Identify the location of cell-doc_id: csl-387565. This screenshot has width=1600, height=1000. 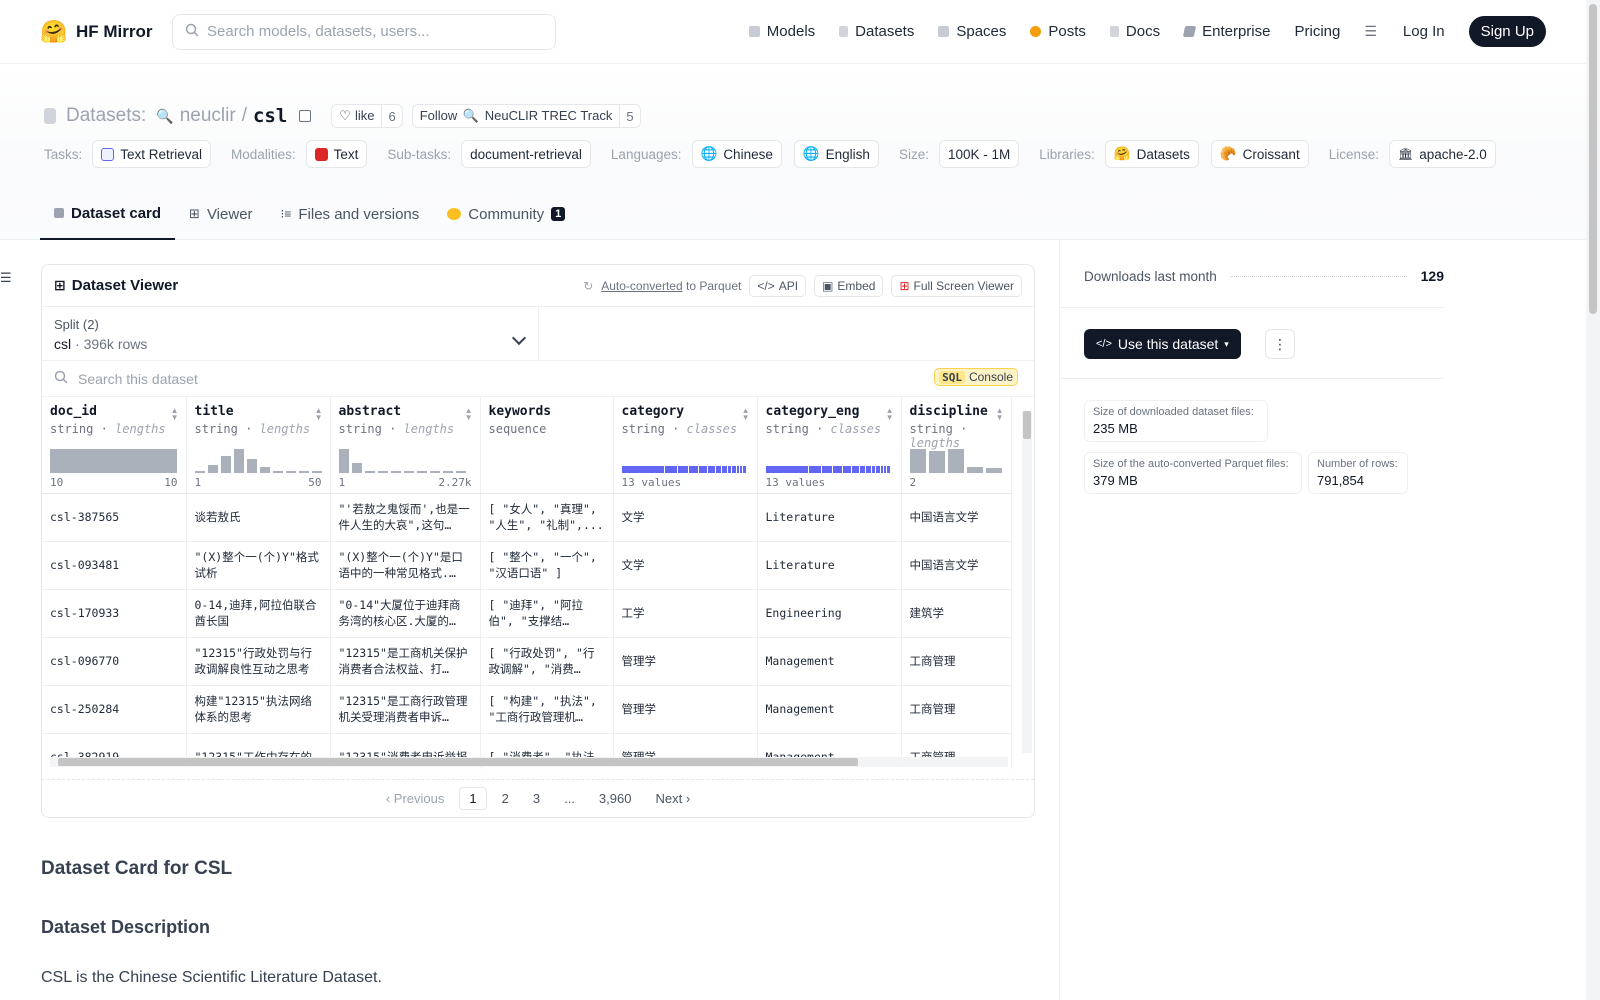
(114, 517).